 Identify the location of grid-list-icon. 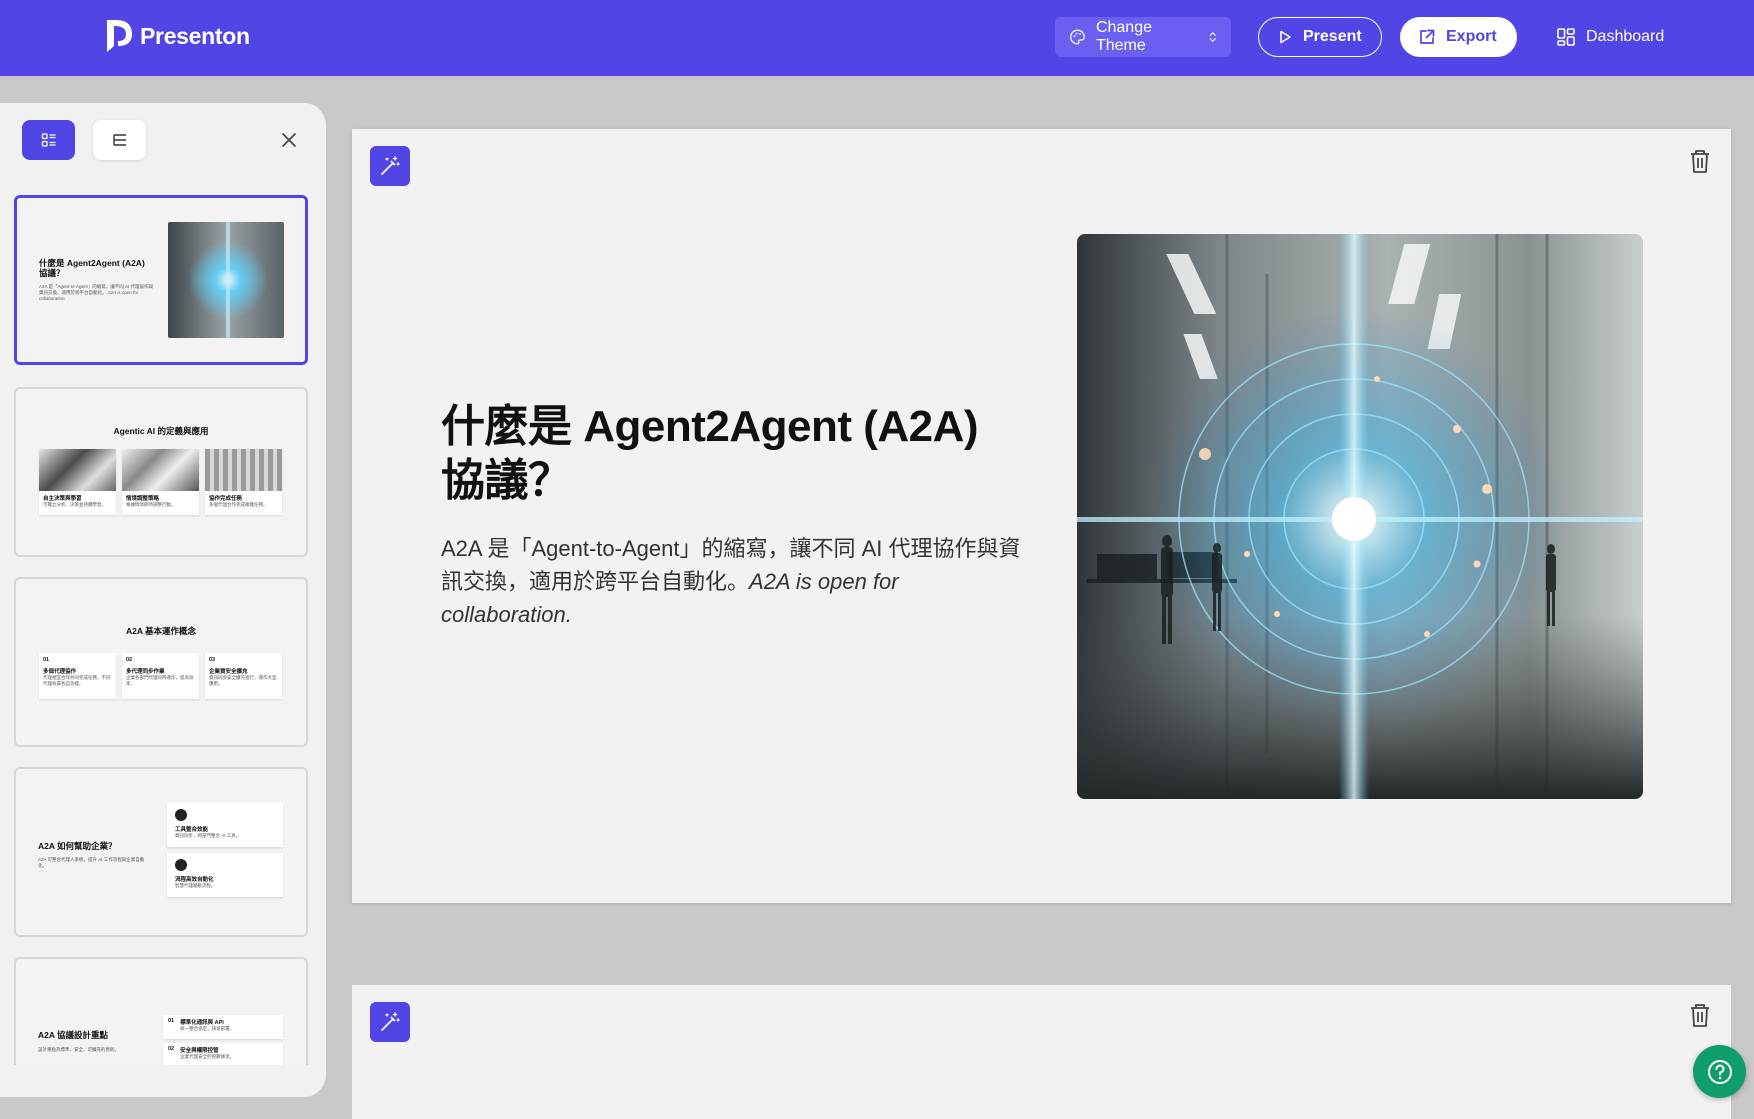
(48, 140).